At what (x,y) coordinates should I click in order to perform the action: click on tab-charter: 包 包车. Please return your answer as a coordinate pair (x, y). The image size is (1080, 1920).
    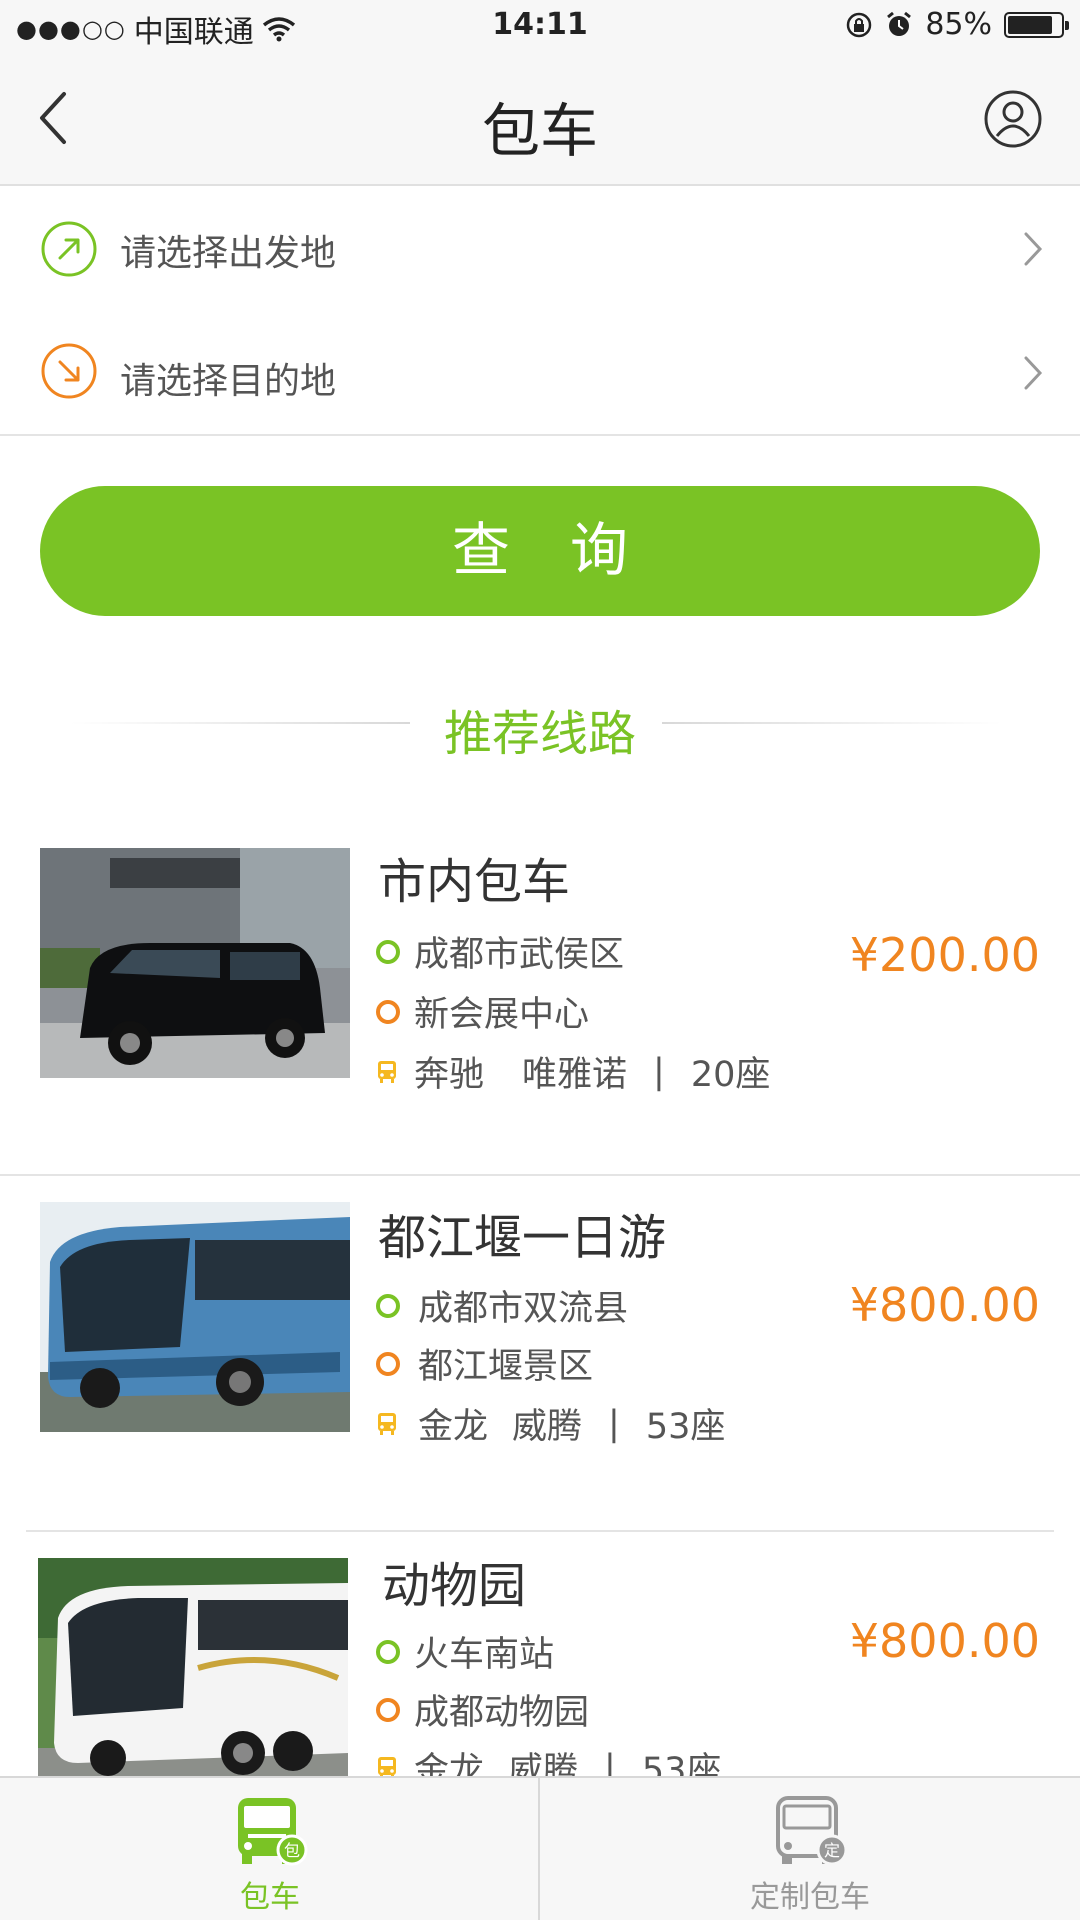
    Looking at the image, I should click on (270, 1849).